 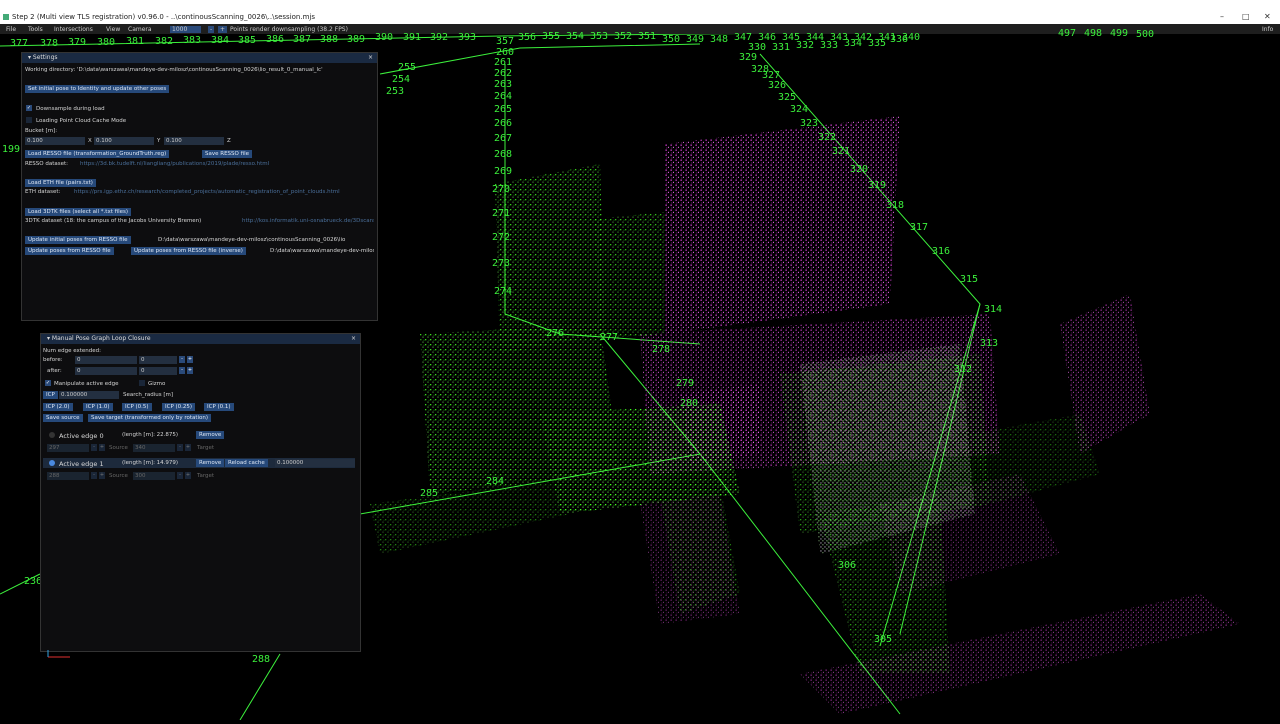 What do you see at coordinates (609, 337) in the screenshot?
I see `pose-index-277: 277` at bounding box center [609, 337].